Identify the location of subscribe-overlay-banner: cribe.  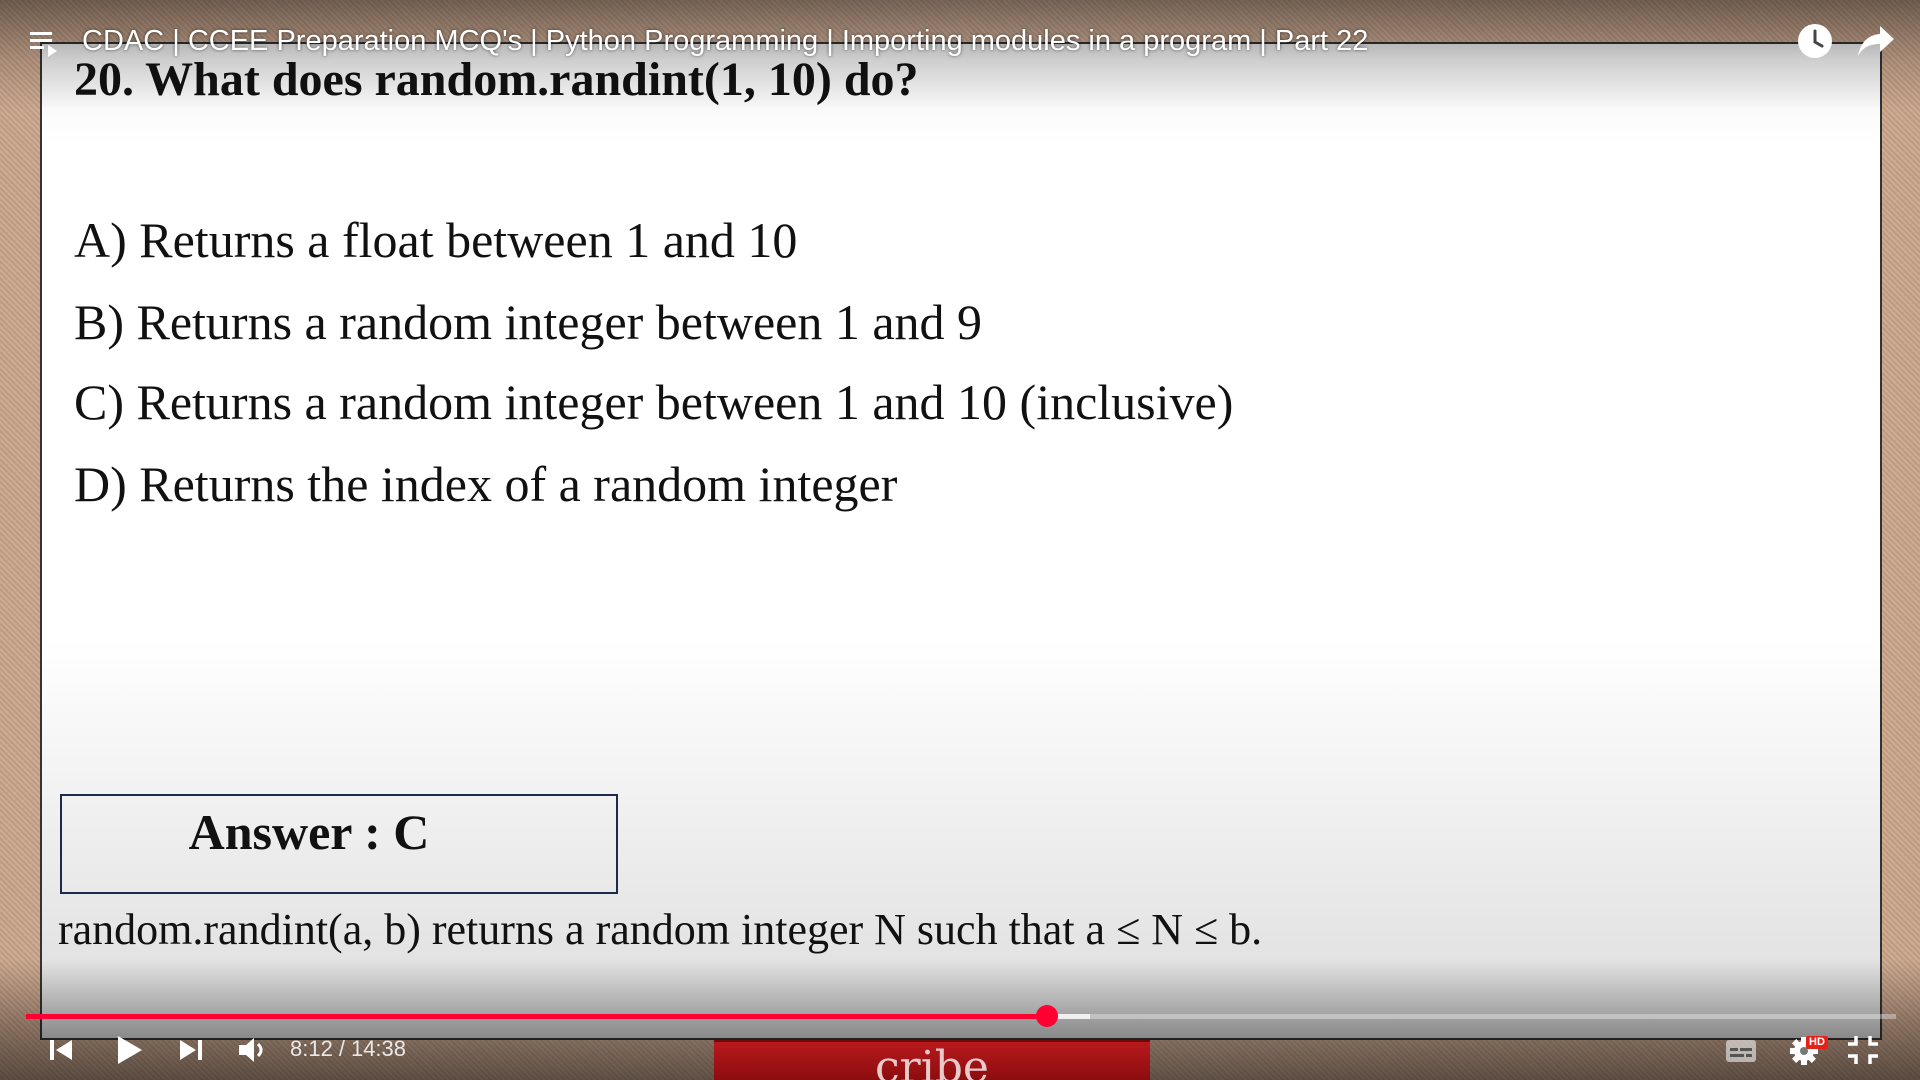
(932, 1060).